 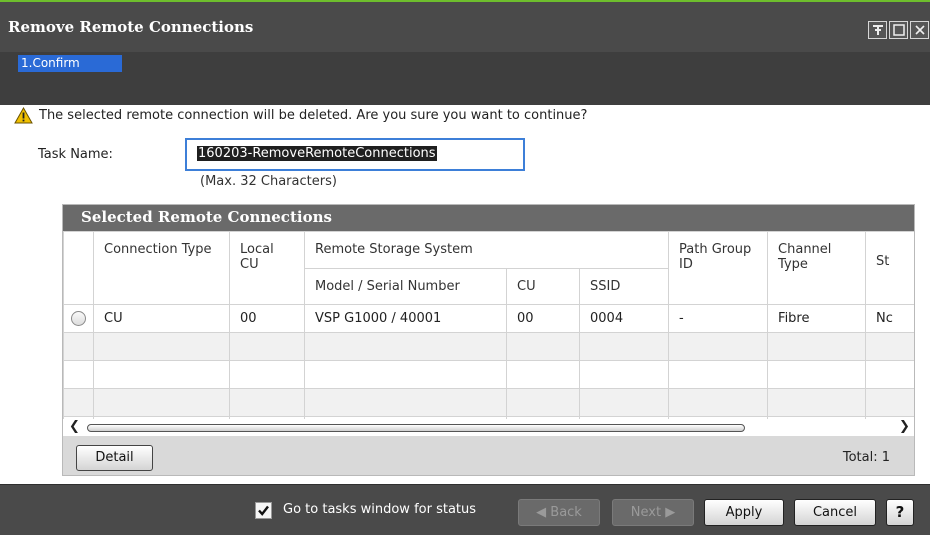 What do you see at coordinates (465, 78) in the screenshot?
I see `wizard-steps: 1.Confirm` at bounding box center [465, 78].